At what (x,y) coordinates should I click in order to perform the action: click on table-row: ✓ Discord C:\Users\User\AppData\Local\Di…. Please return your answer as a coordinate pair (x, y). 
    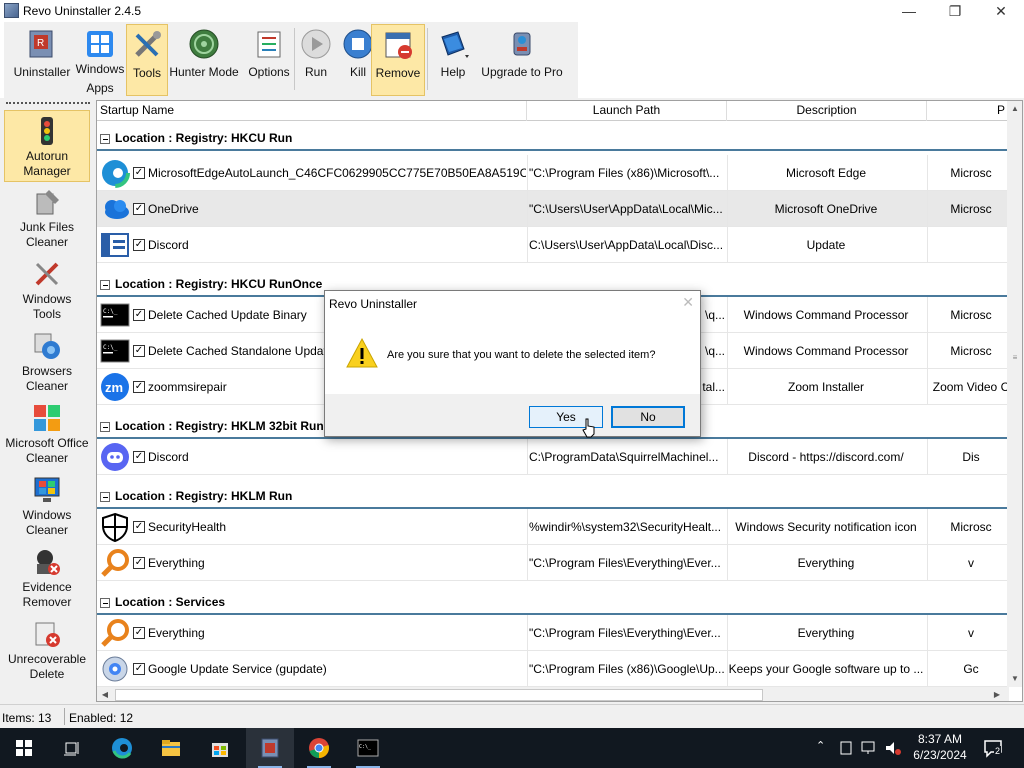
    Looking at the image, I should click on (553, 245).